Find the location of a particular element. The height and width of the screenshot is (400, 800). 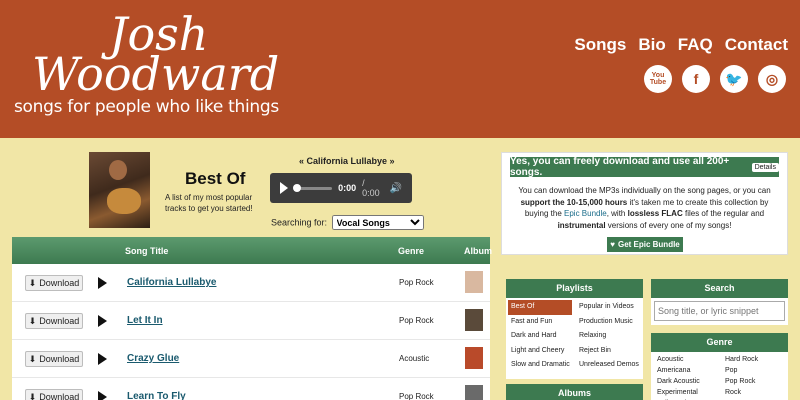

facebook-icon: f is located at coordinates (696, 79).